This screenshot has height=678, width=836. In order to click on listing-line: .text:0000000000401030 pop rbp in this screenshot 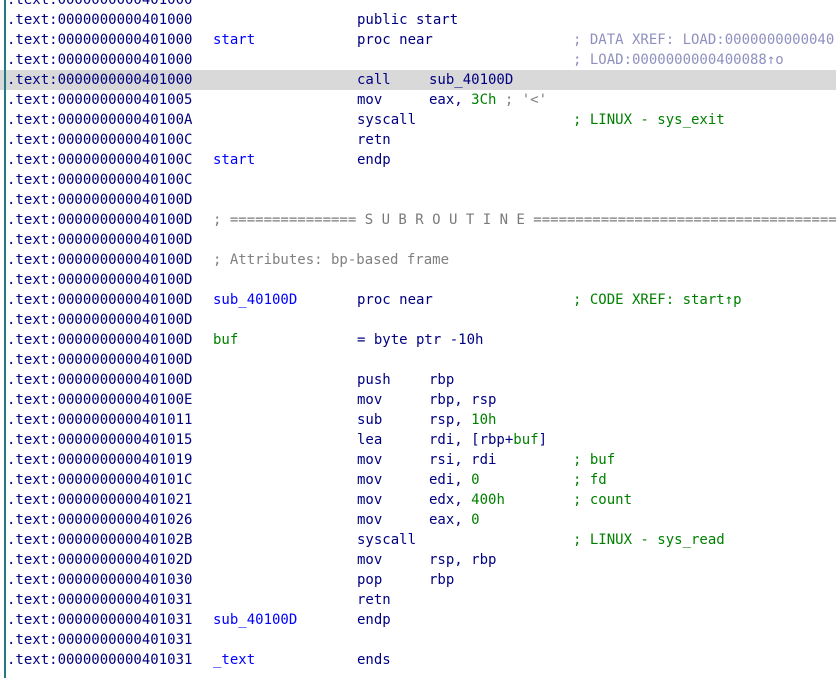, I will do `click(418, 580)`.